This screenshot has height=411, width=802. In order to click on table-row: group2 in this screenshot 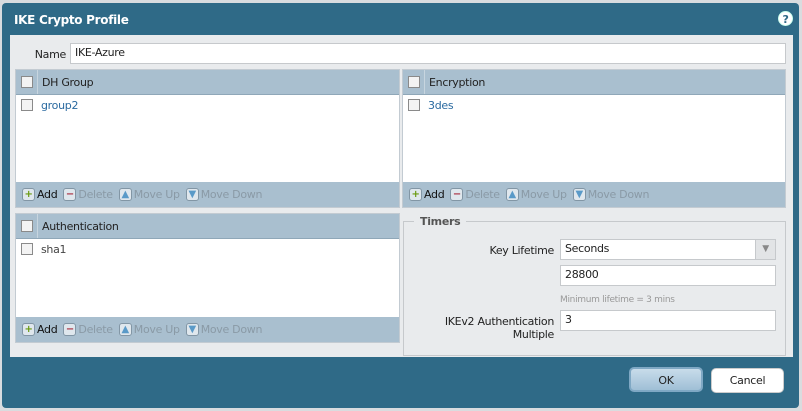, I will do `click(207, 105)`.